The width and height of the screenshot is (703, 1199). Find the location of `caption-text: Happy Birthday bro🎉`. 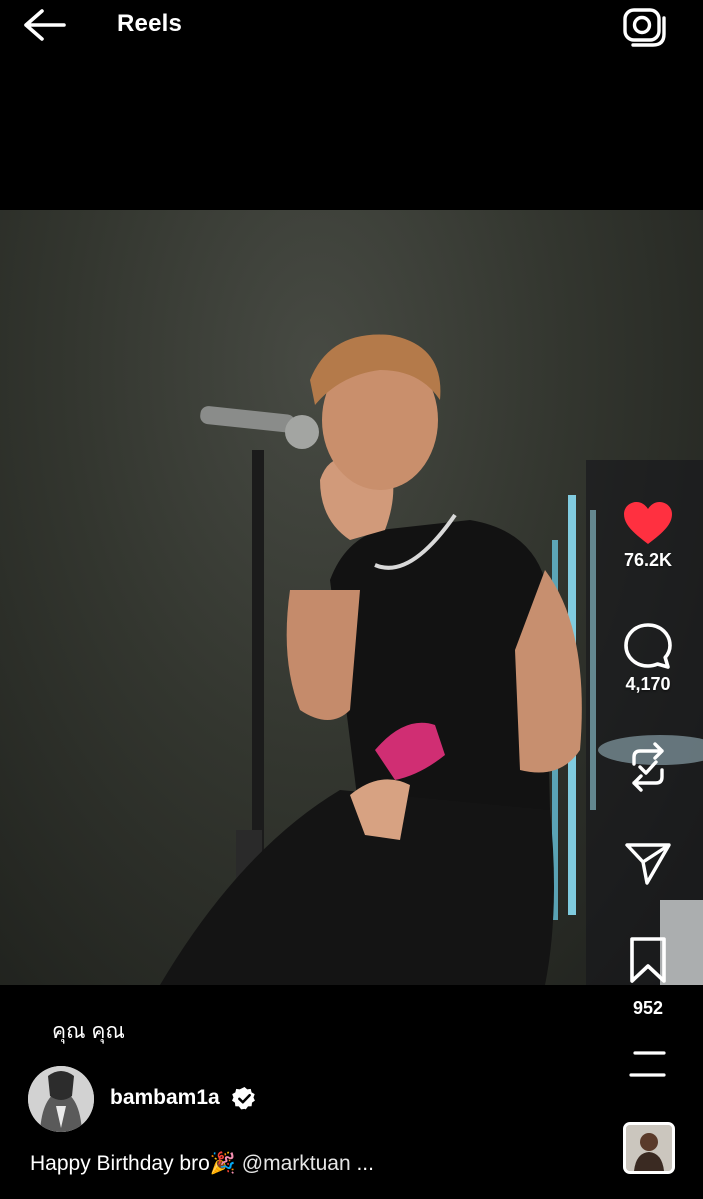

caption-text: Happy Birthday bro🎉 is located at coordinates (133, 1163).